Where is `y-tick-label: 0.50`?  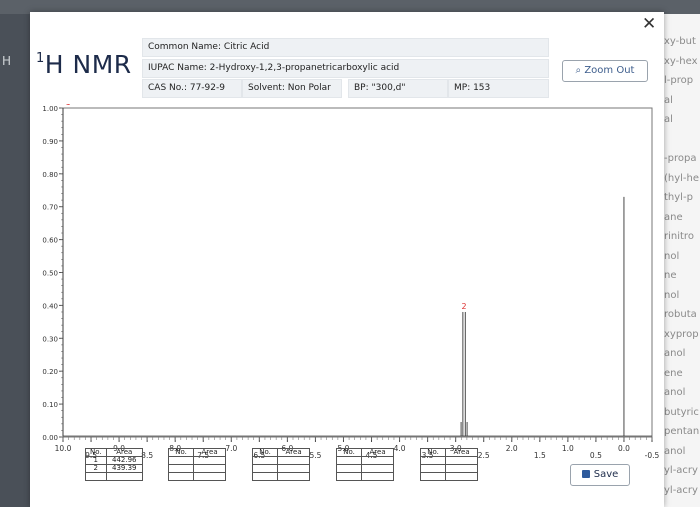
y-tick-label: 0.50 is located at coordinates (50, 274).